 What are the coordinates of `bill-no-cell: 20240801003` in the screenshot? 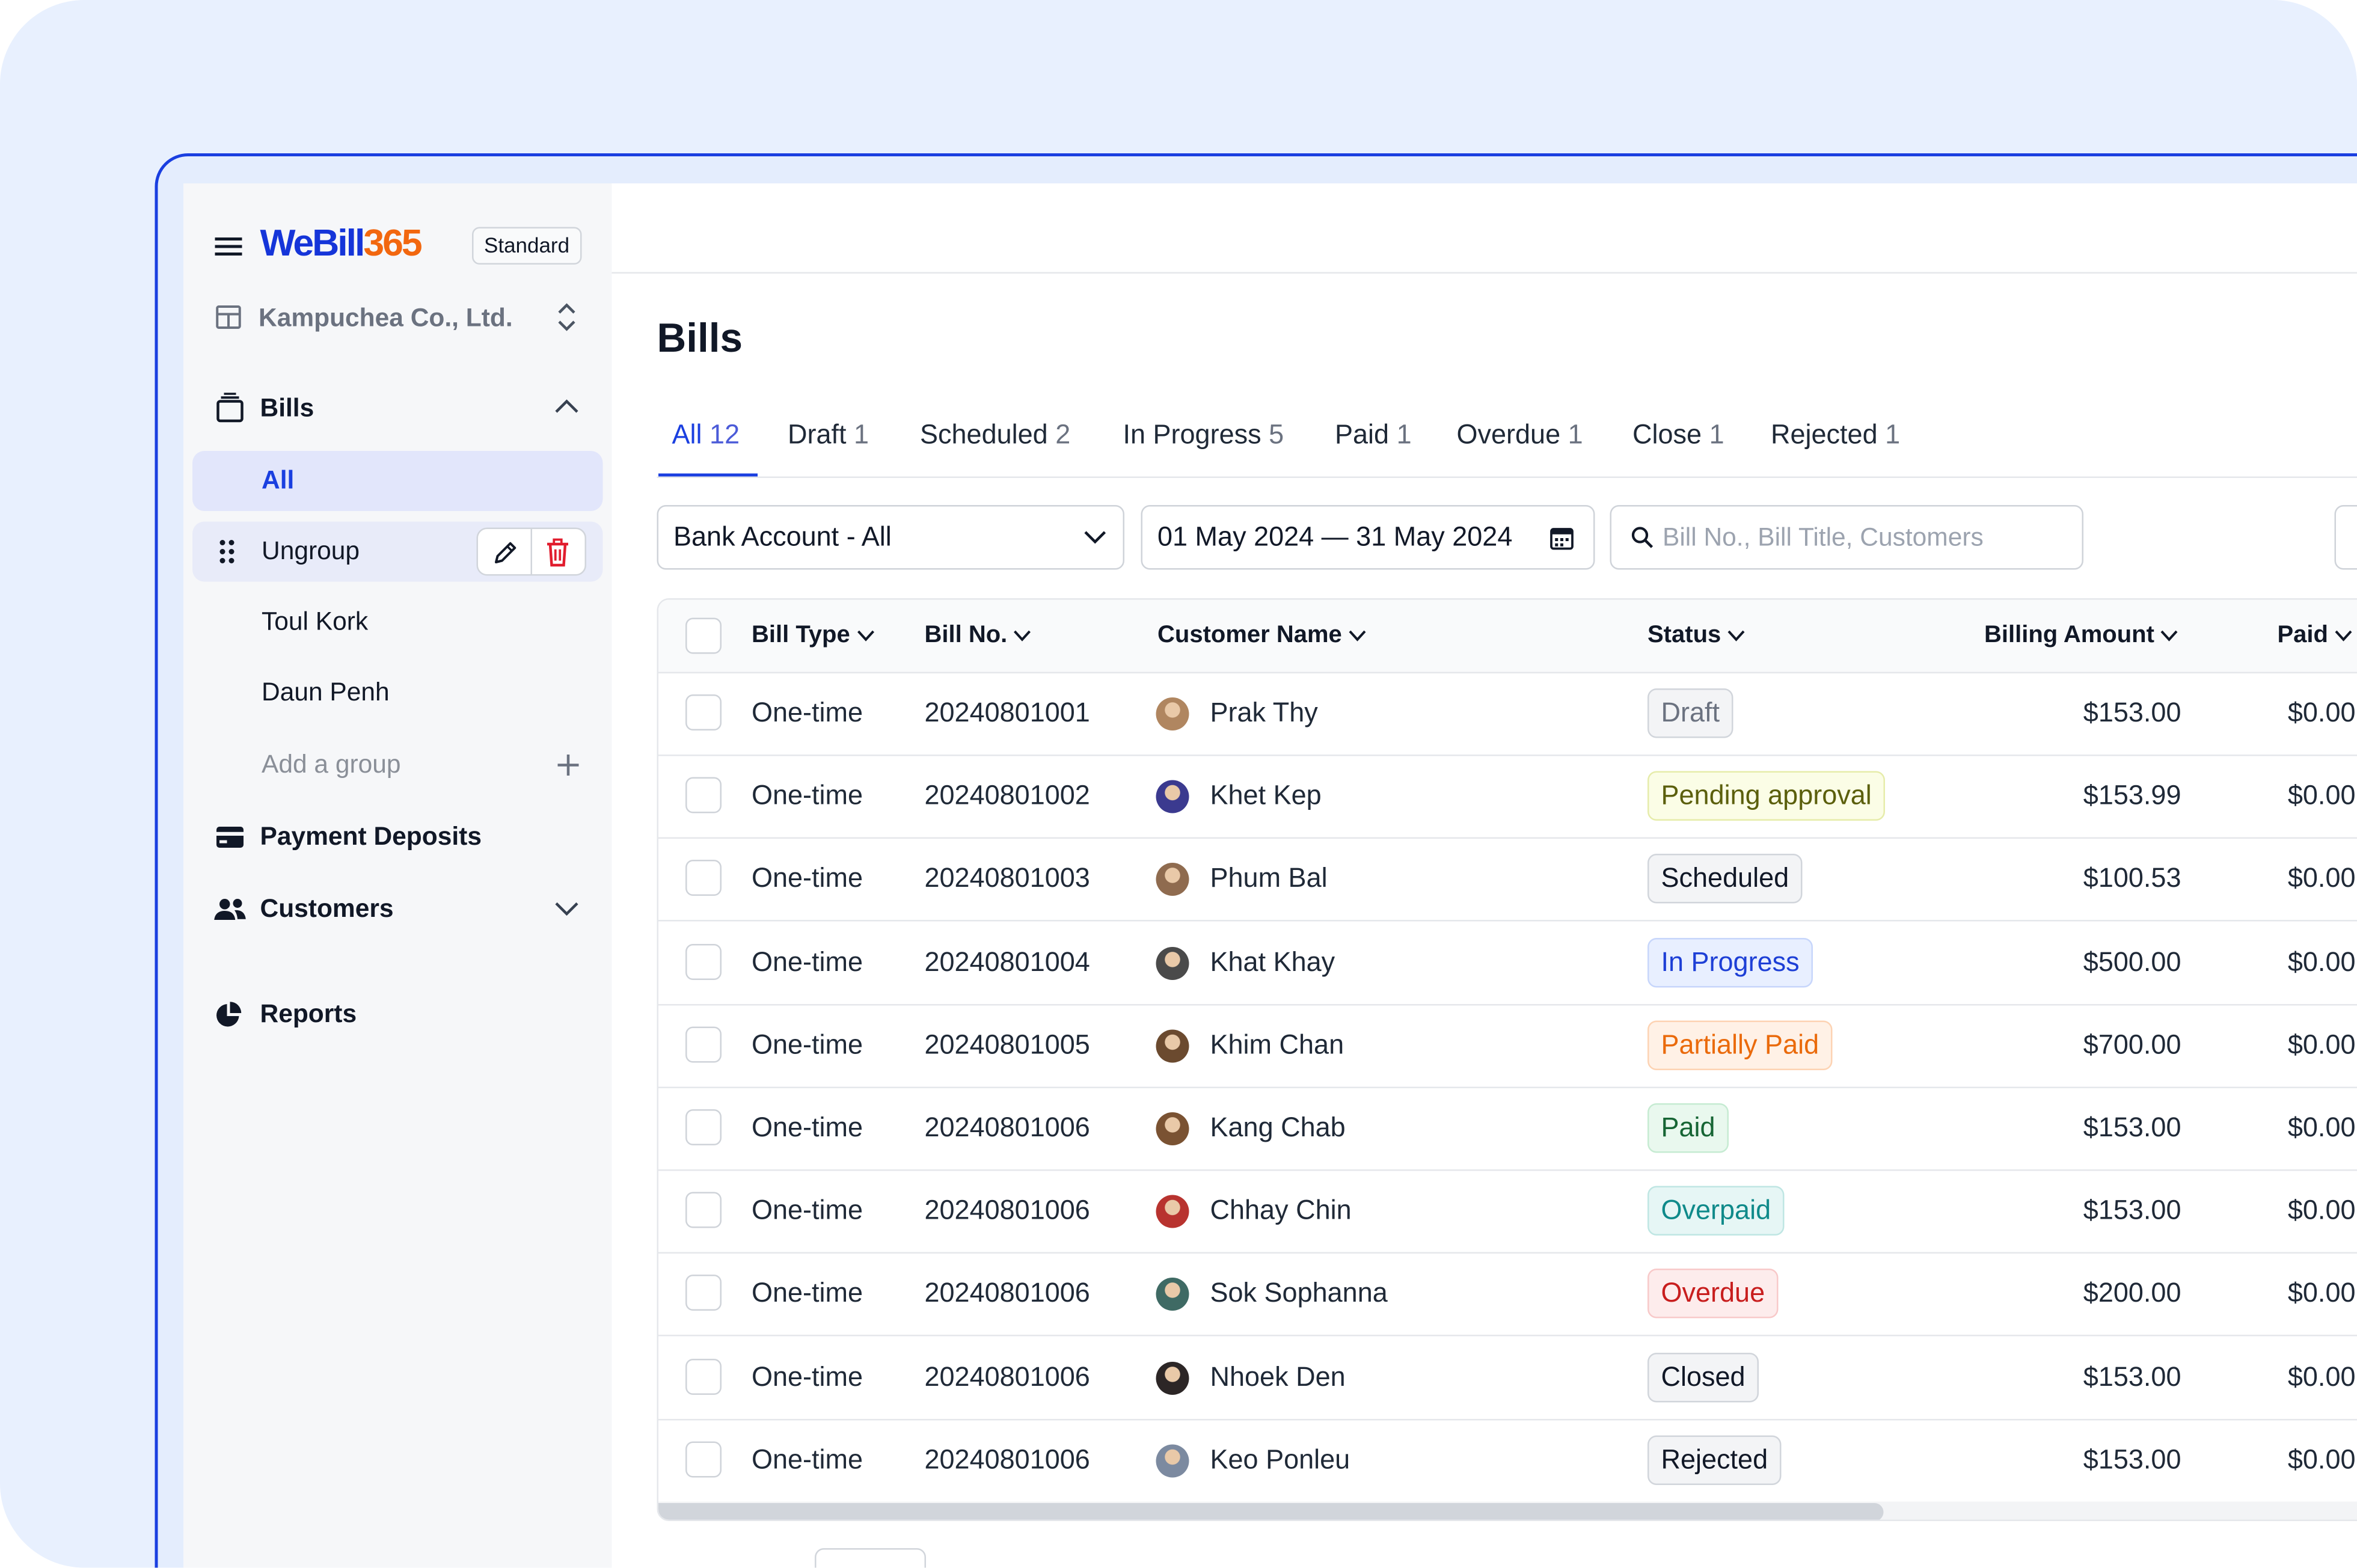 It's located at (1007, 879).